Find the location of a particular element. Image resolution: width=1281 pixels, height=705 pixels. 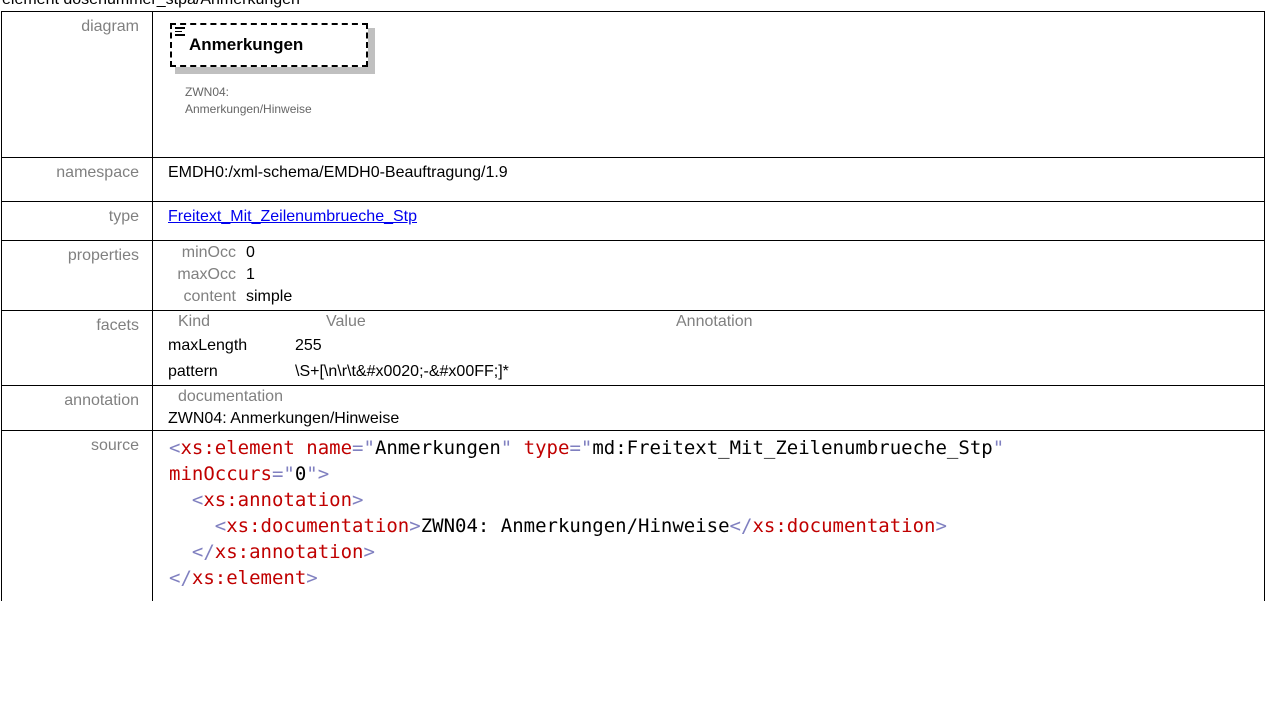

diagram-caption-line: ZWN04: is located at coordinates (207, 92).